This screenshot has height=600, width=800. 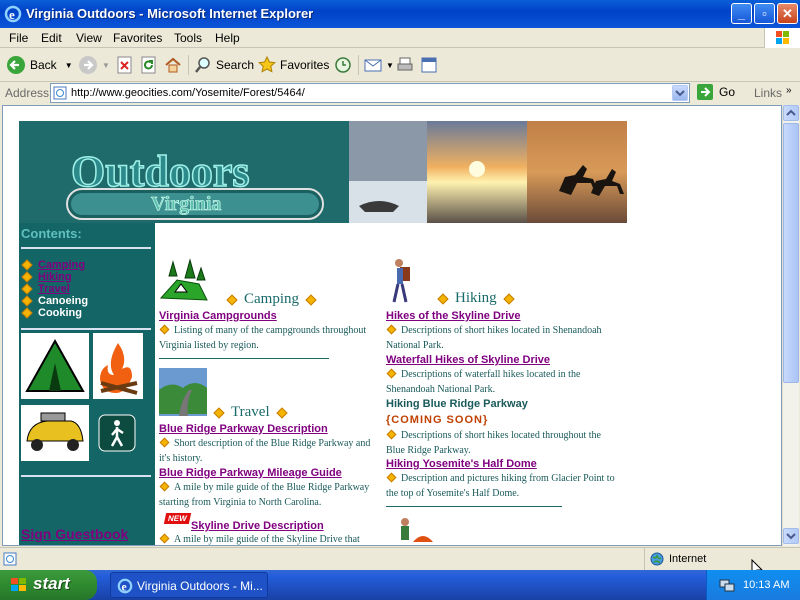 I want to click on ie-icon: e, so click(x=13, y=14).